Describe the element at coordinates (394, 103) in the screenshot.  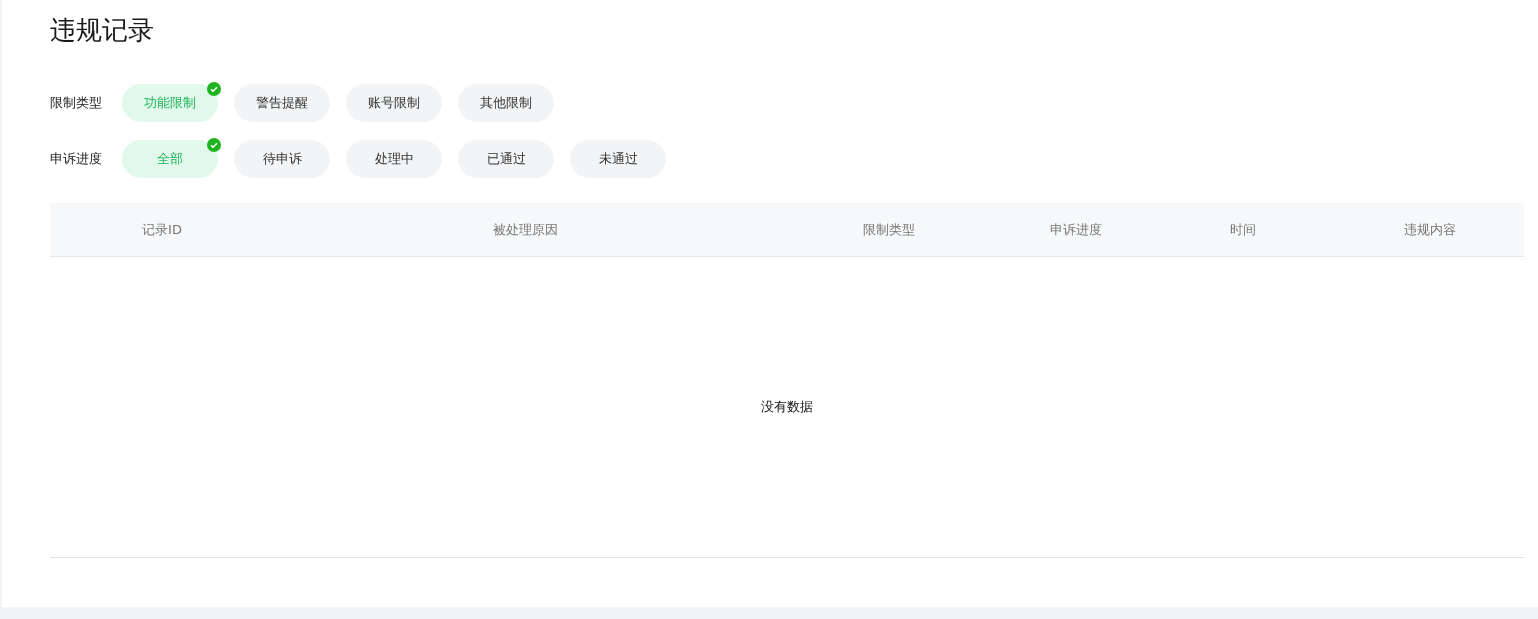
I see `filter-chip: 账号限制` at that location.